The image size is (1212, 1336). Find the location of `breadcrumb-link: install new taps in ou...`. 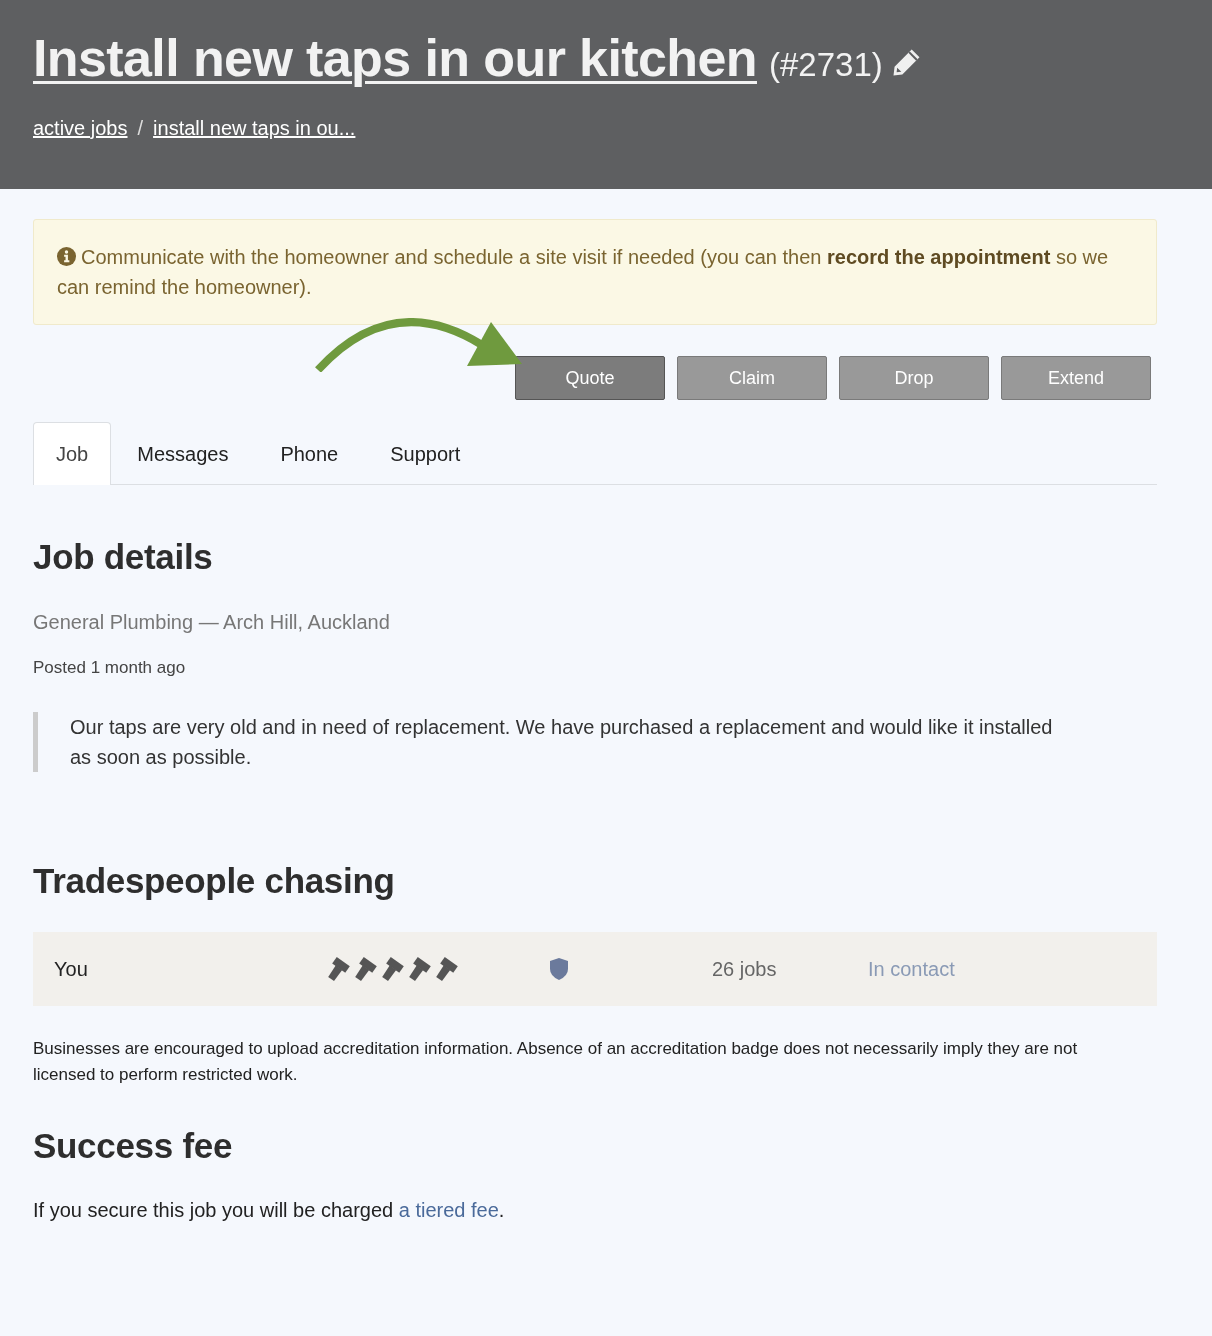

breadcrumb-link: install new taps in ou... is located at coordinates (254, 128).